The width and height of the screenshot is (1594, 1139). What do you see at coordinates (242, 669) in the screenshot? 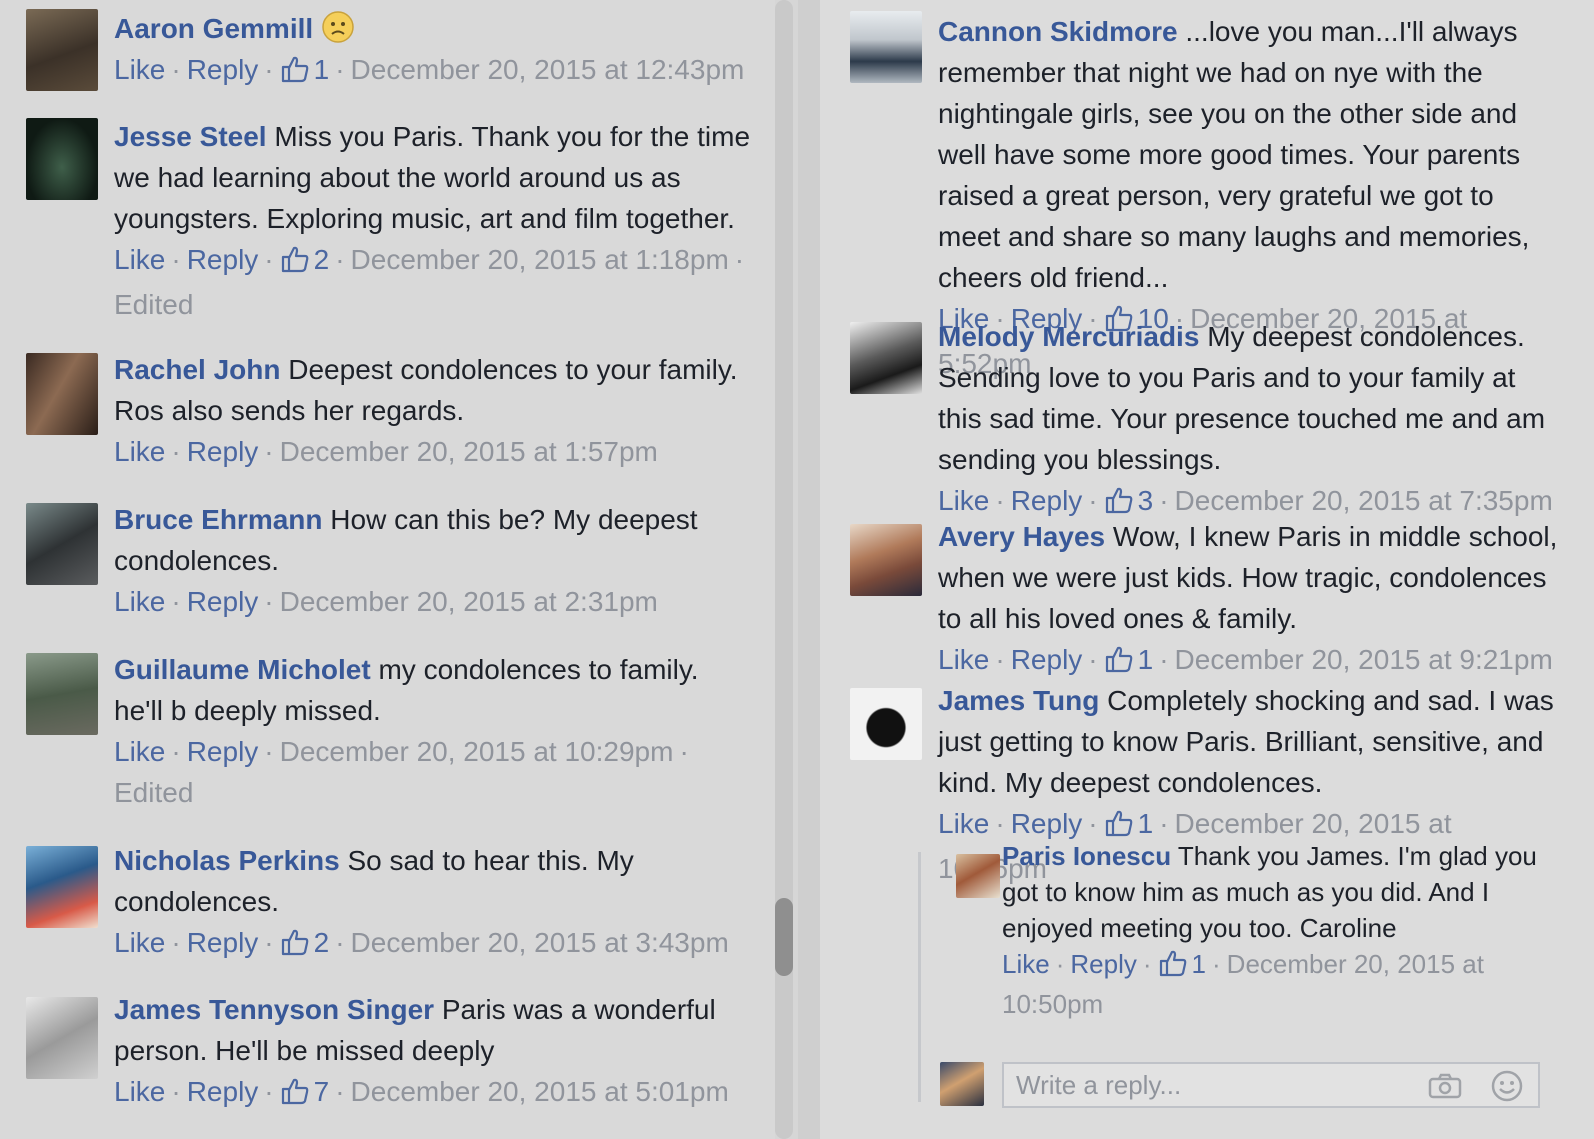
I see `commenter-name: Guillaume Micholet` at bounding box center [242, 669].